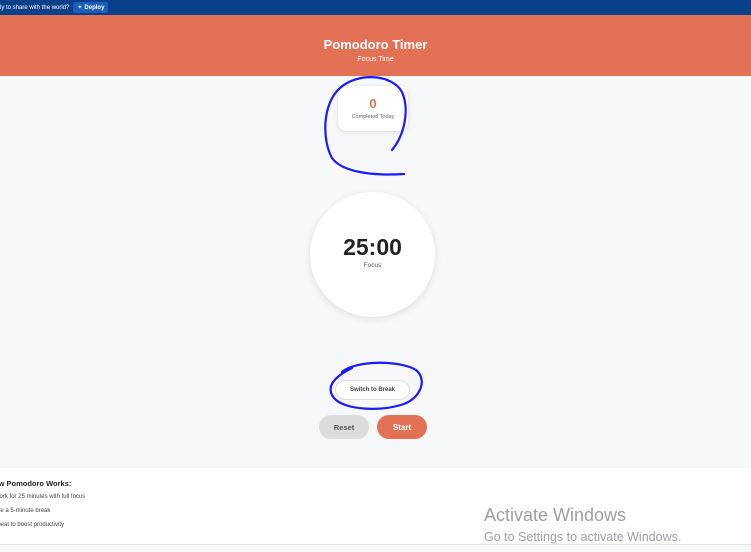 Image resolution: width=751 pixels, height=552 pixels. Describe the element at coordinates (583, 537) in the screenshot. I see `watermark-subtitle: Go to Settings to activate Windows.` at that location.